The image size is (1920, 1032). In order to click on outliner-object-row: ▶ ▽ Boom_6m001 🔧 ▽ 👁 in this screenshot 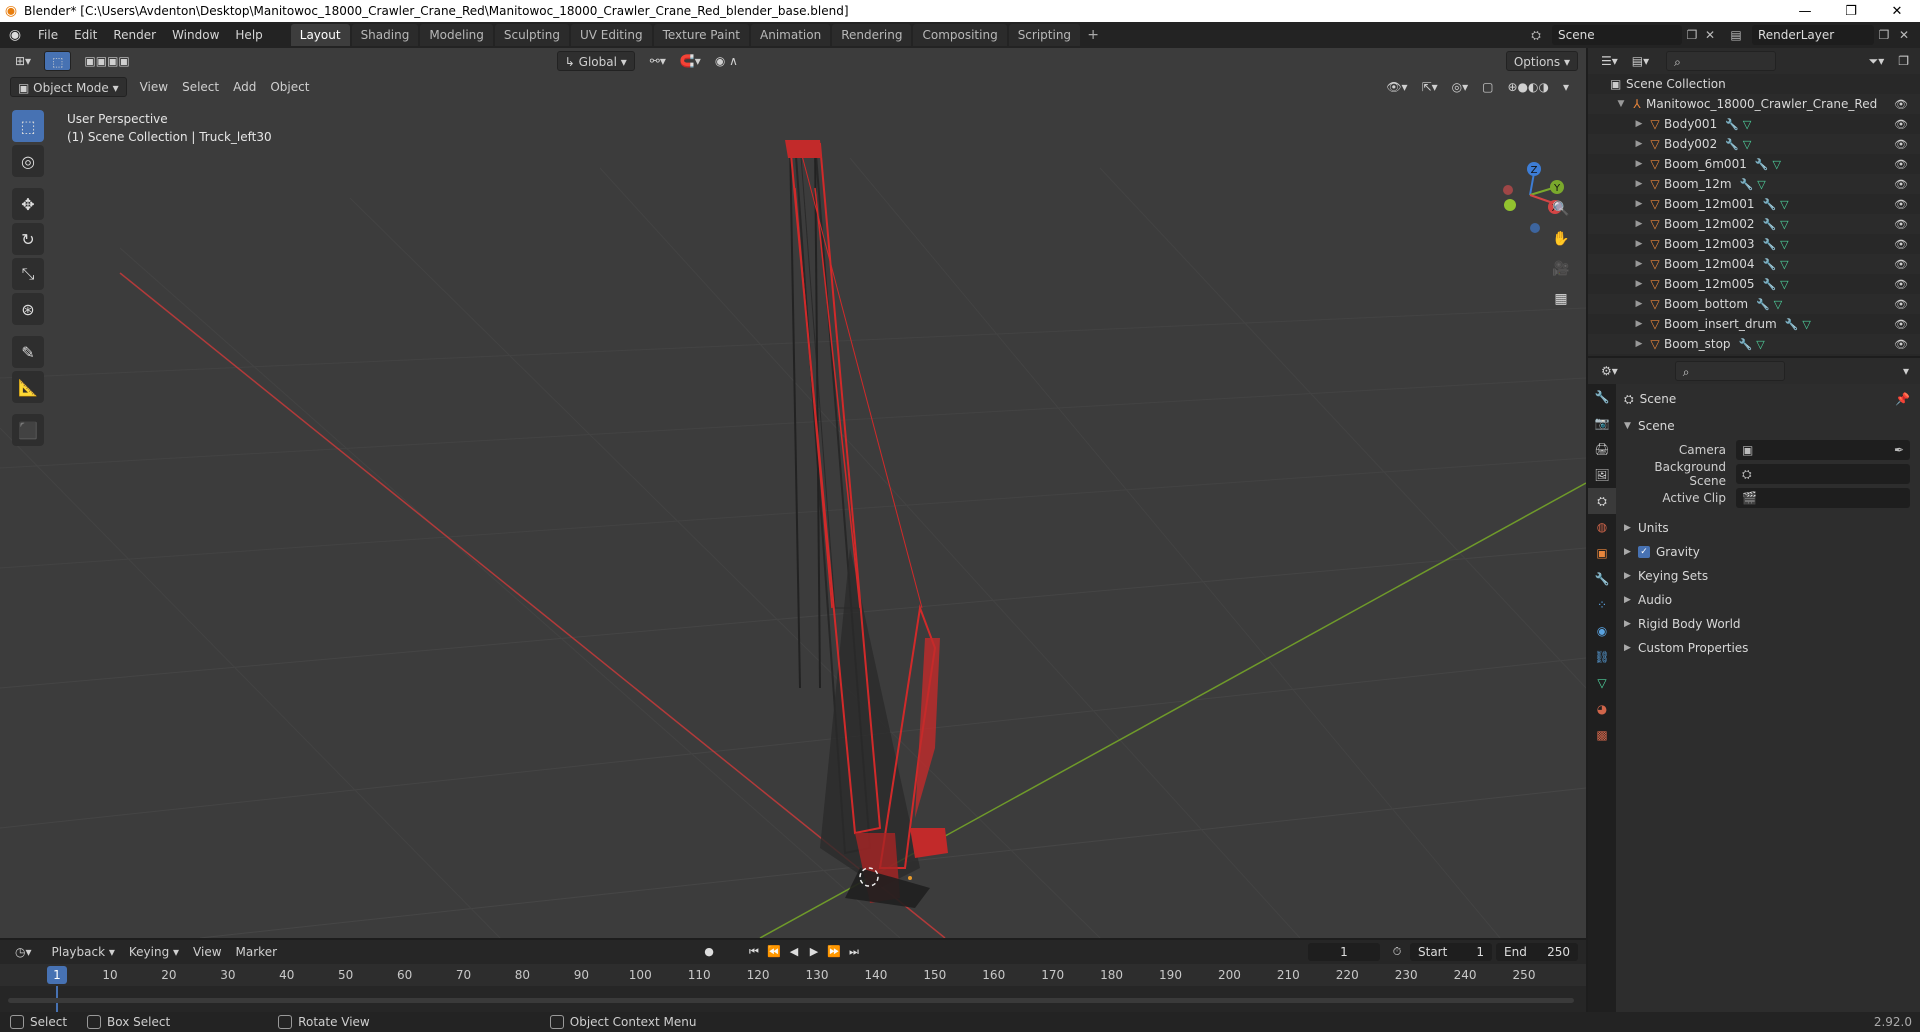, I will do `click(1754, 164)`.